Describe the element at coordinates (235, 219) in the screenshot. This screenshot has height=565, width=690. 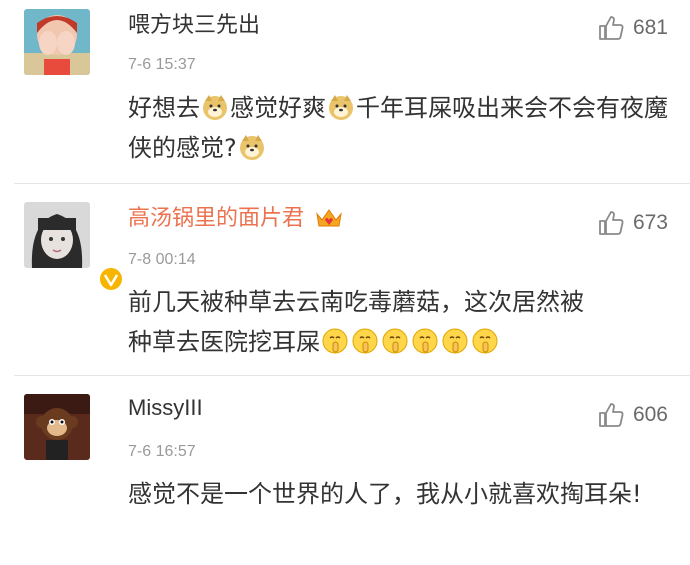
I see `username: 高汤锅里的面片君` at that location.